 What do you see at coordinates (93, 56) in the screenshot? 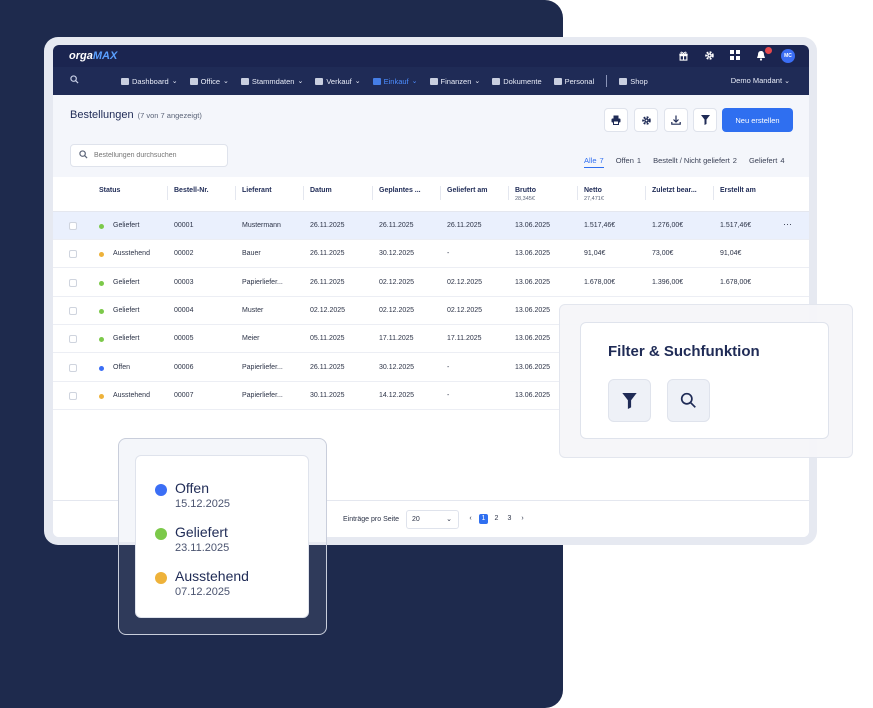
I see `app-logo: orgaMAX` at bounding box center [93, 56].